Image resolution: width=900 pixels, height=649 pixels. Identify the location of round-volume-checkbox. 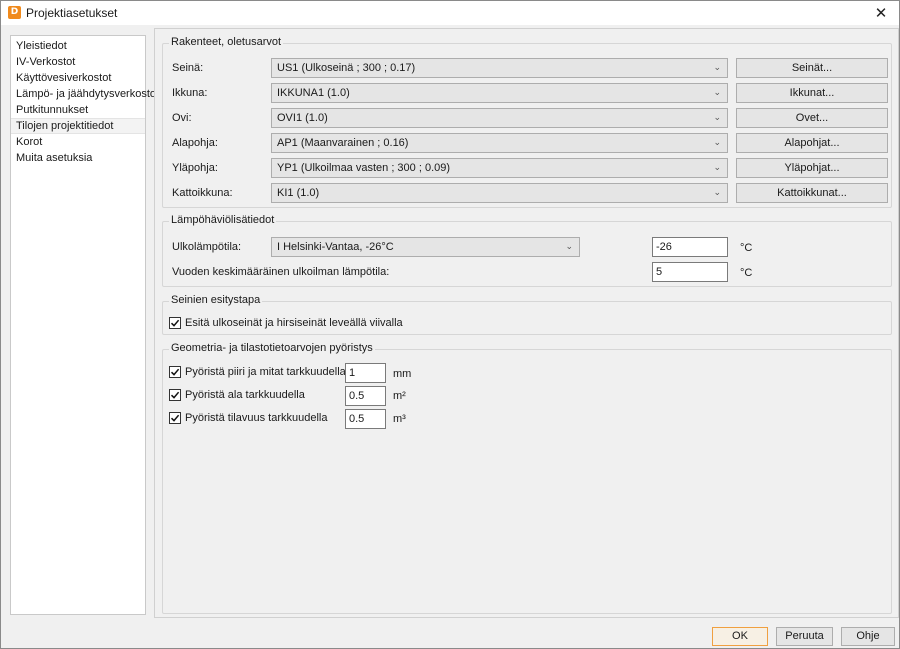
(175, 418).